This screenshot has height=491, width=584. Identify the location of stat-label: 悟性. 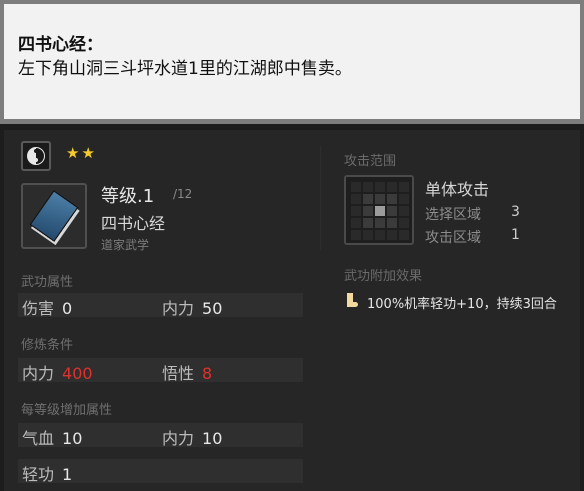
(178, 373).